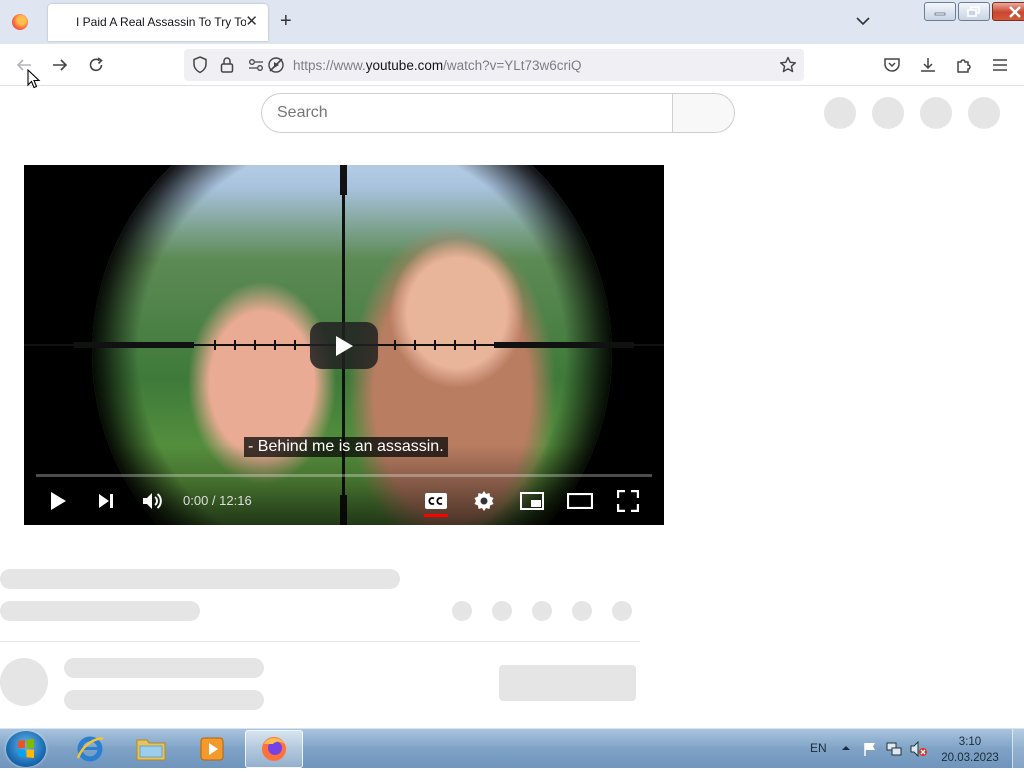 Image resolution: width=1024 pixels, height=772 pixels. What do you see at coordinates (24, 682) in the screenshot?
I see `channel-avatar-placeholder` at bounding box center [24, 682].